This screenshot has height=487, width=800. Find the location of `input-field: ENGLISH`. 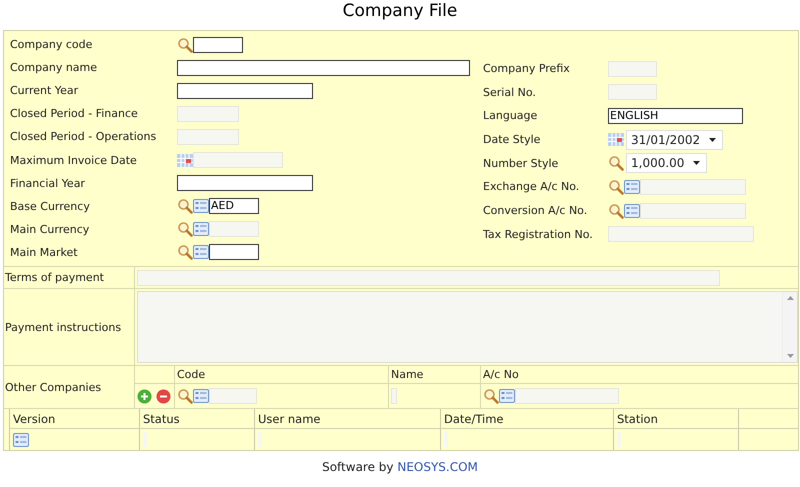

input-field: ENGLISH is located at coordinates (675, 116).